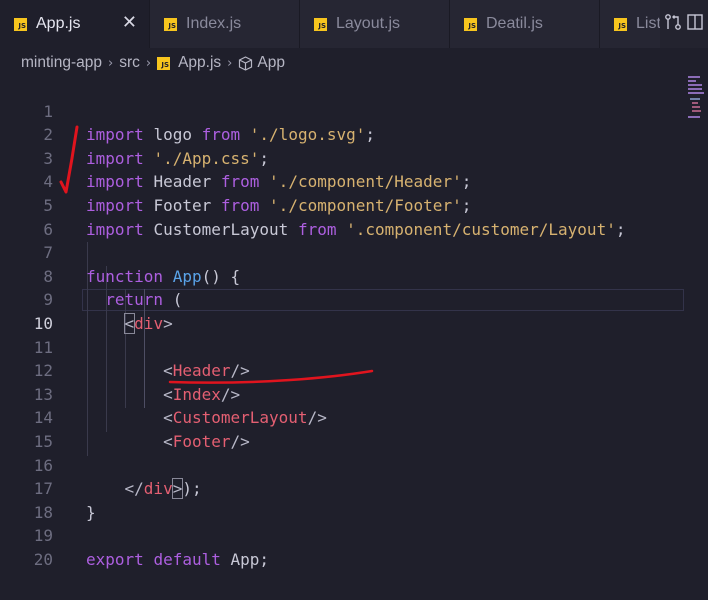  I want to click on code-line: 7 function App() {, so click(354, 252).